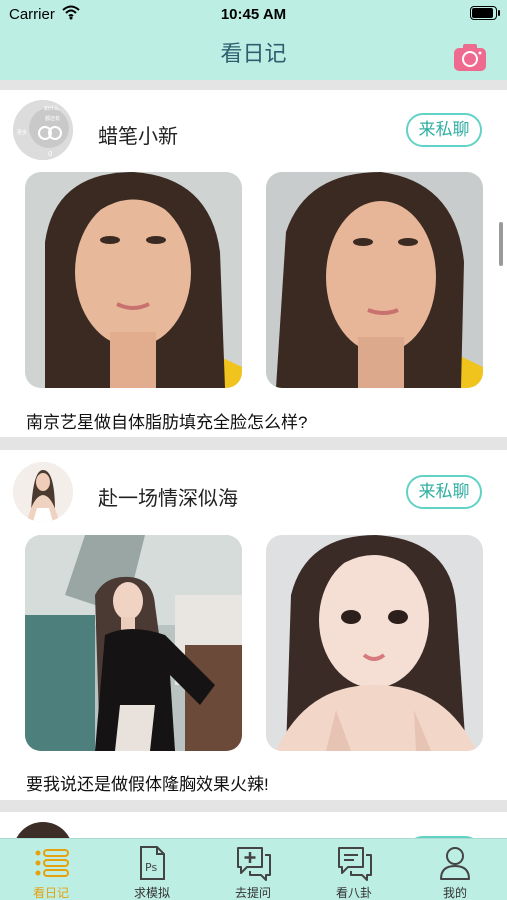  Describe the element at coordinates (22, 132) in the screenshot. I see `avatar-text: 更多` at that location.